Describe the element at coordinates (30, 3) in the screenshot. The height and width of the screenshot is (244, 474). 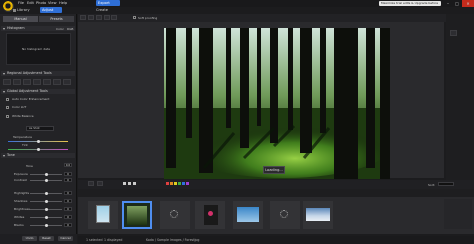
I see `menu-edit: Edit` at that location.